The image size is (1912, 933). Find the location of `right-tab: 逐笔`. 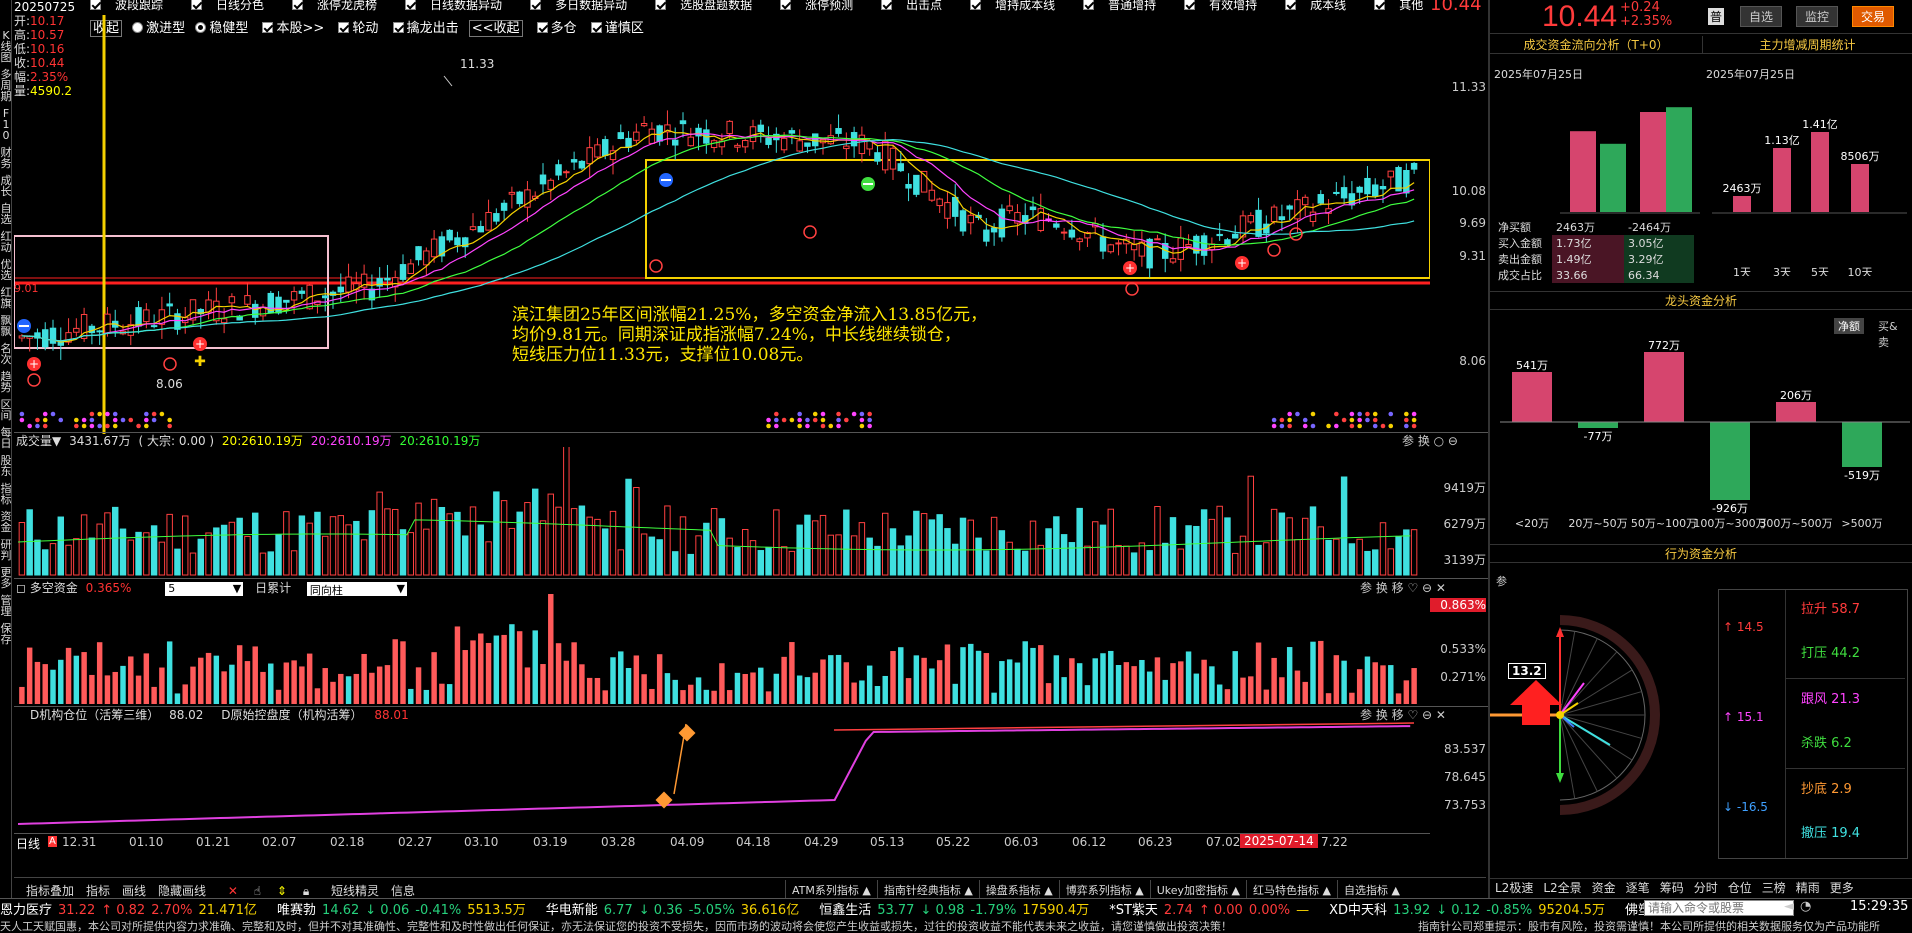

right-tab: 逐笔 is located at coordinates (1638, 888).